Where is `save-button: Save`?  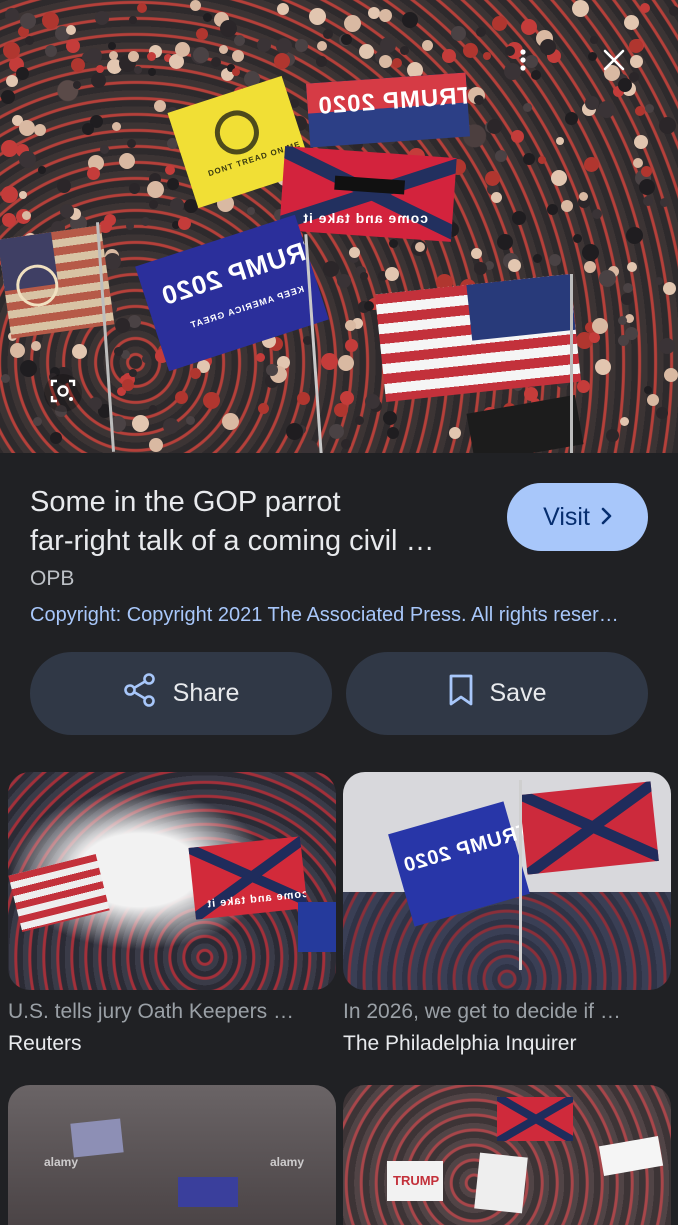
save-button: Save is located at coordinates (497, 693).